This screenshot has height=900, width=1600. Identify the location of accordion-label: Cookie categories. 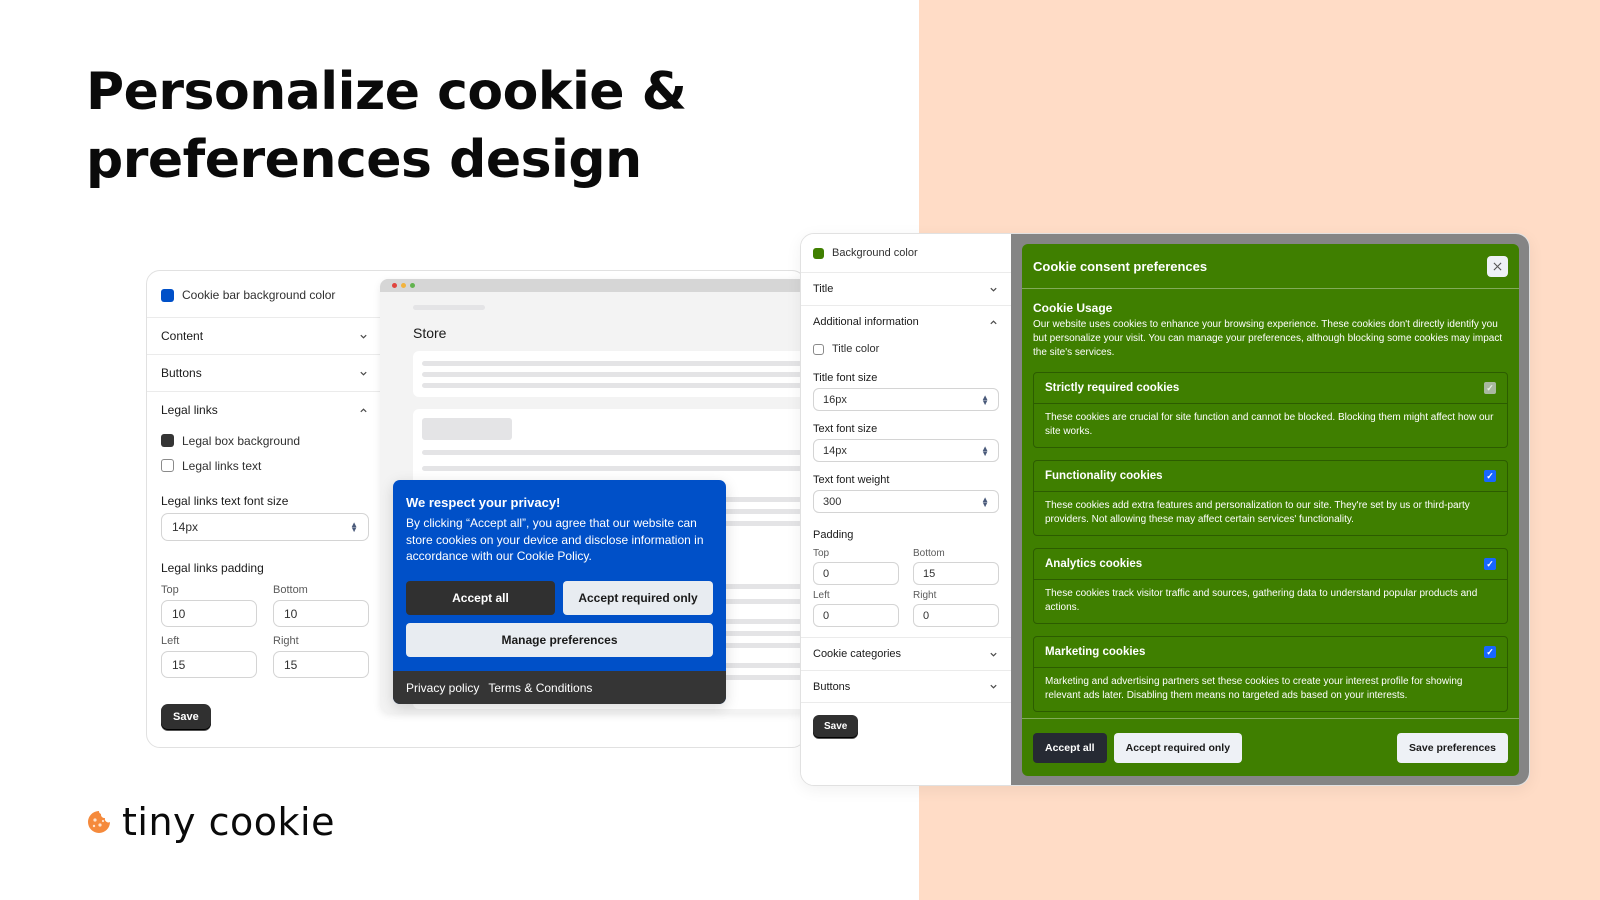
(857, 654).